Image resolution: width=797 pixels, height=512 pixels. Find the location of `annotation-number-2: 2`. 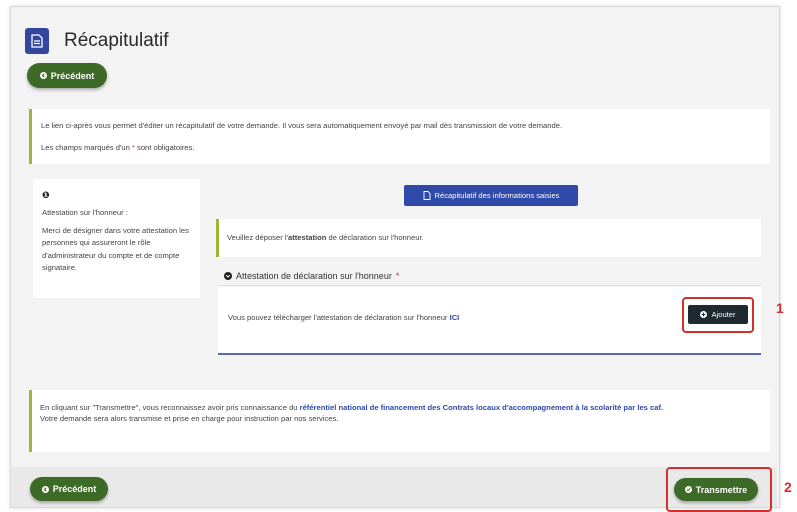

annotation-number-2: 2 is located at coordinates (788, 487).